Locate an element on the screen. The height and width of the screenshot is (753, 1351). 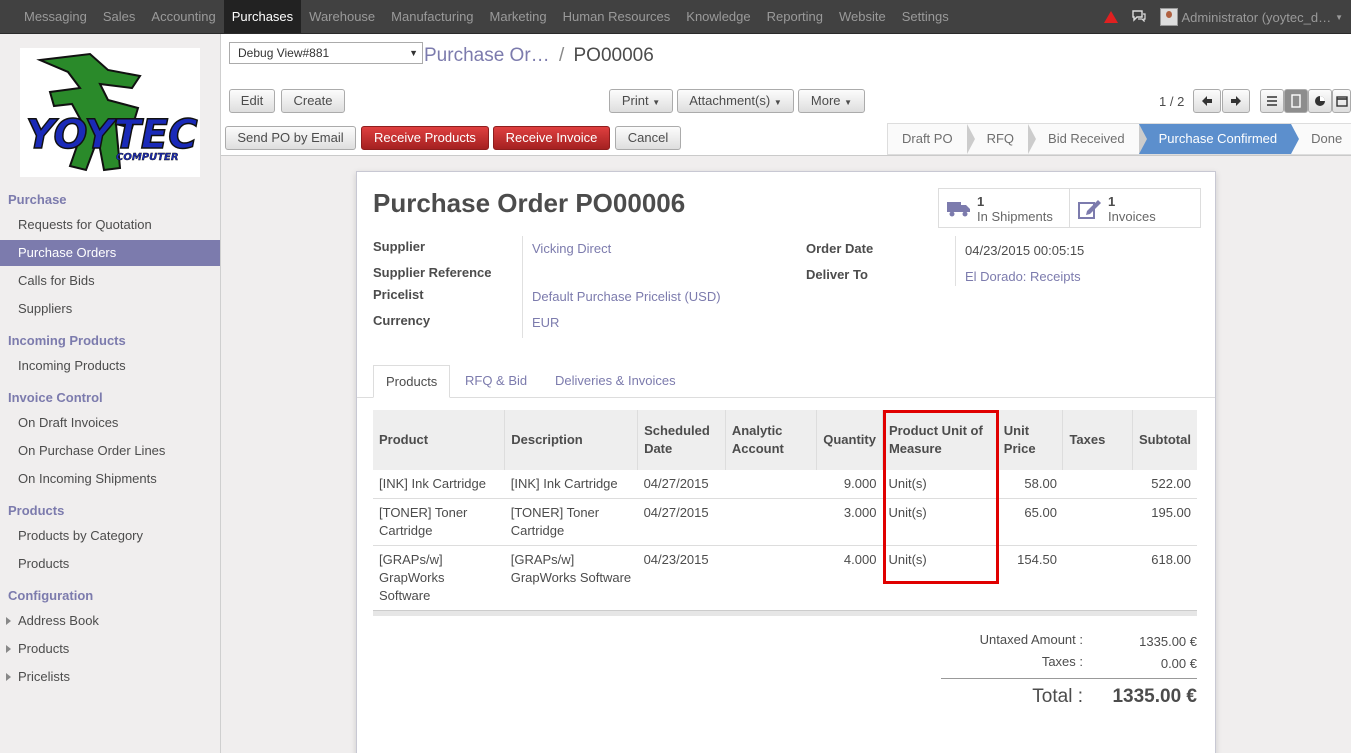
create-button: Create is located at coordinates (313, 101).